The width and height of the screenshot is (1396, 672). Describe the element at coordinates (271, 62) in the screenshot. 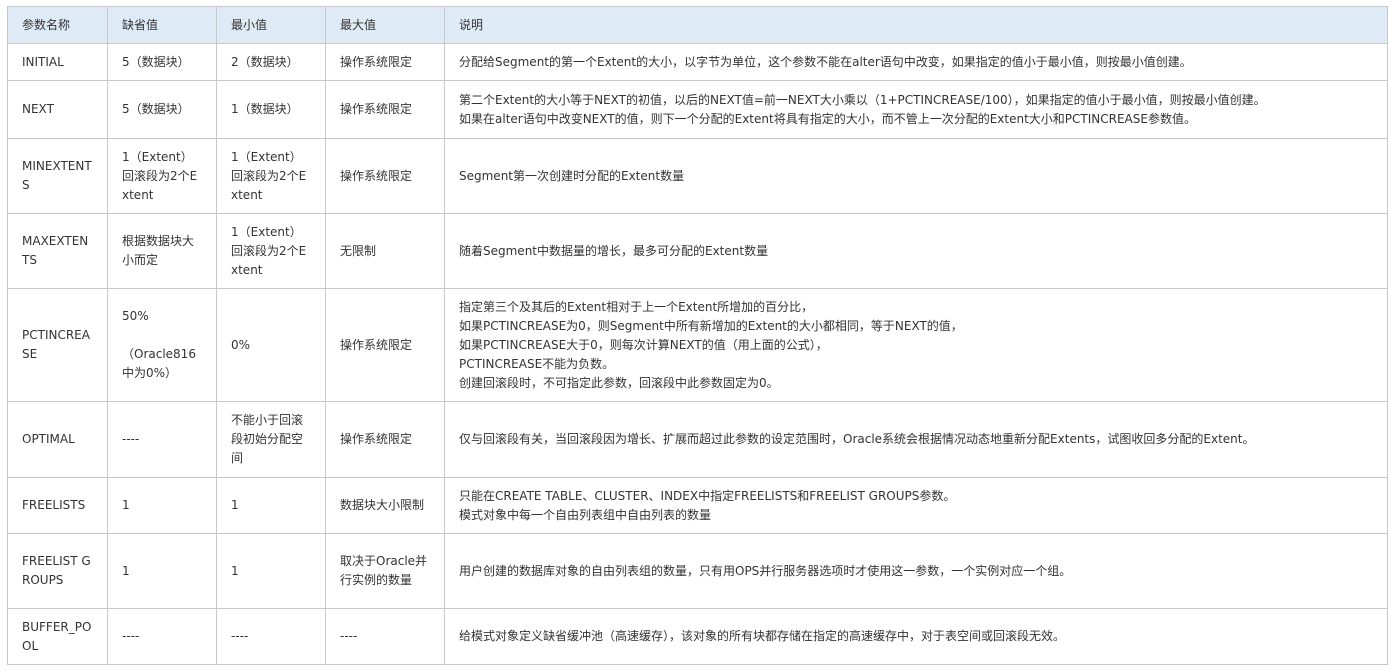

I see `cell-min: 2（数据块）` at that location.